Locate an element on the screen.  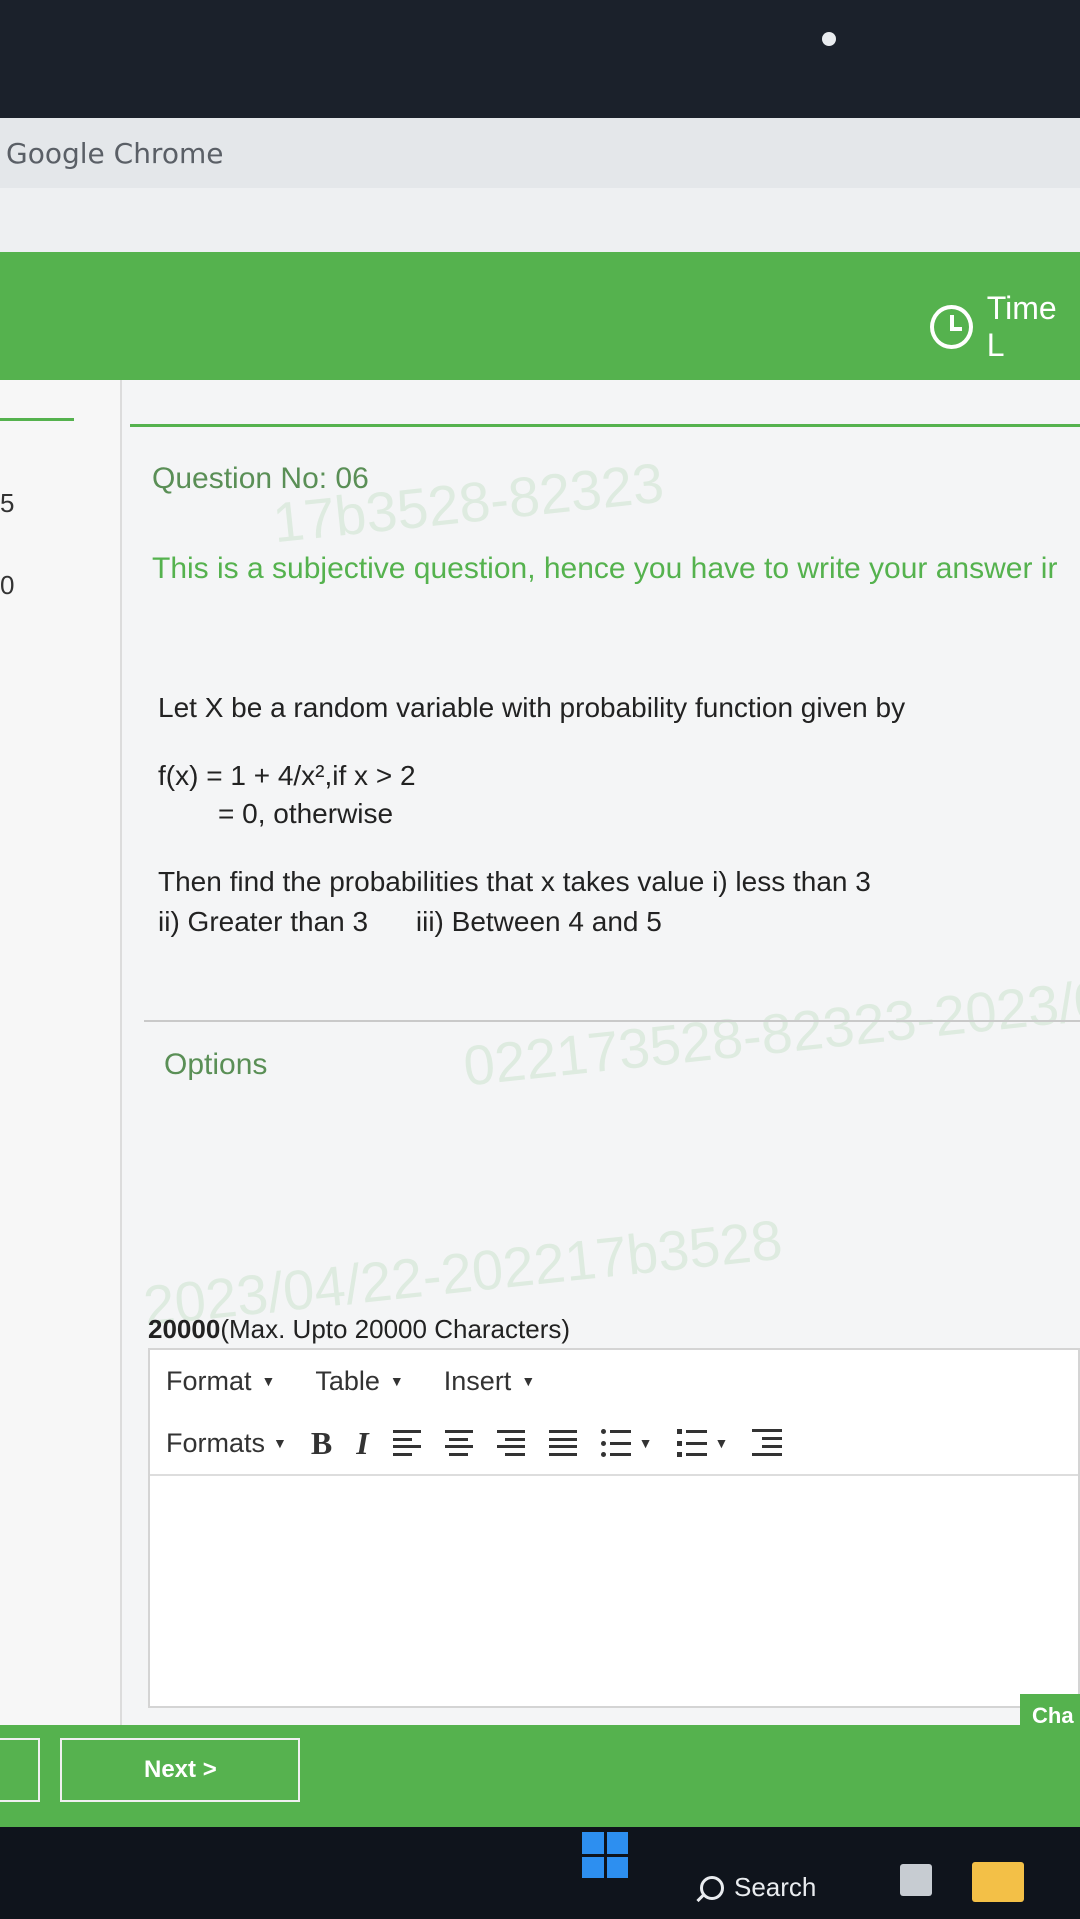
device-bezel is located at coordinates (540, 59).